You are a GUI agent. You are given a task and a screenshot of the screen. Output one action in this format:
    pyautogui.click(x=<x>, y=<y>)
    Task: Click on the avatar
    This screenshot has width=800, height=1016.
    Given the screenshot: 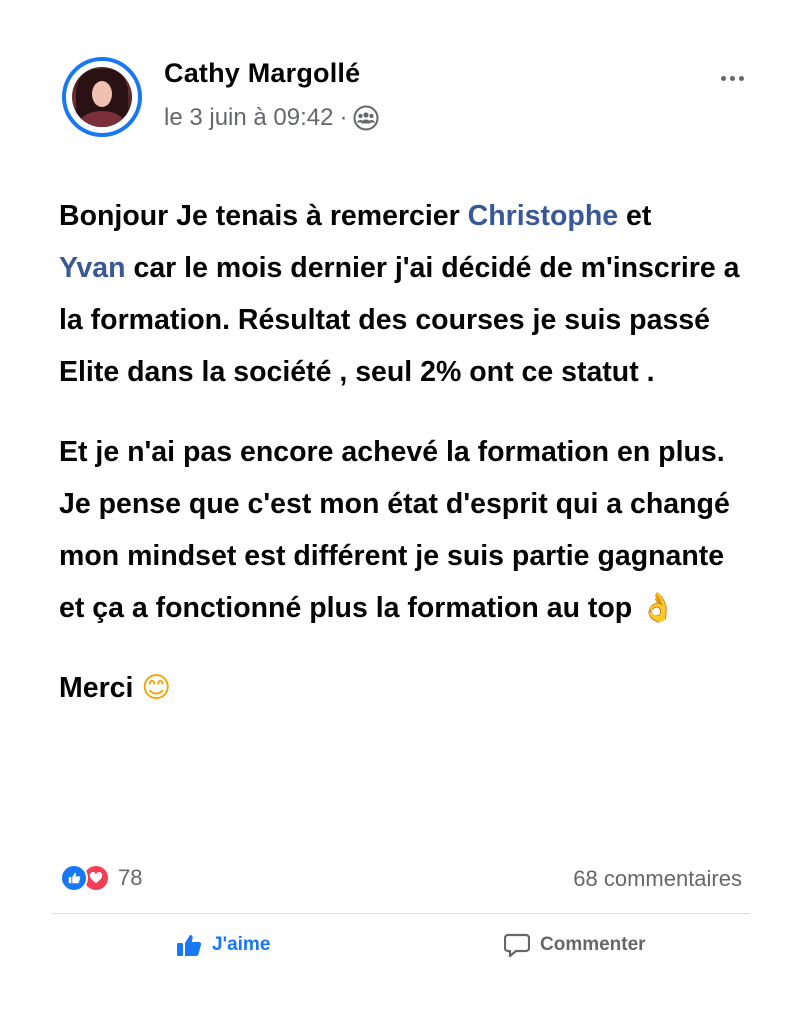 What is the action you would take?
    pyautogui.click(x=102, y=97)
    